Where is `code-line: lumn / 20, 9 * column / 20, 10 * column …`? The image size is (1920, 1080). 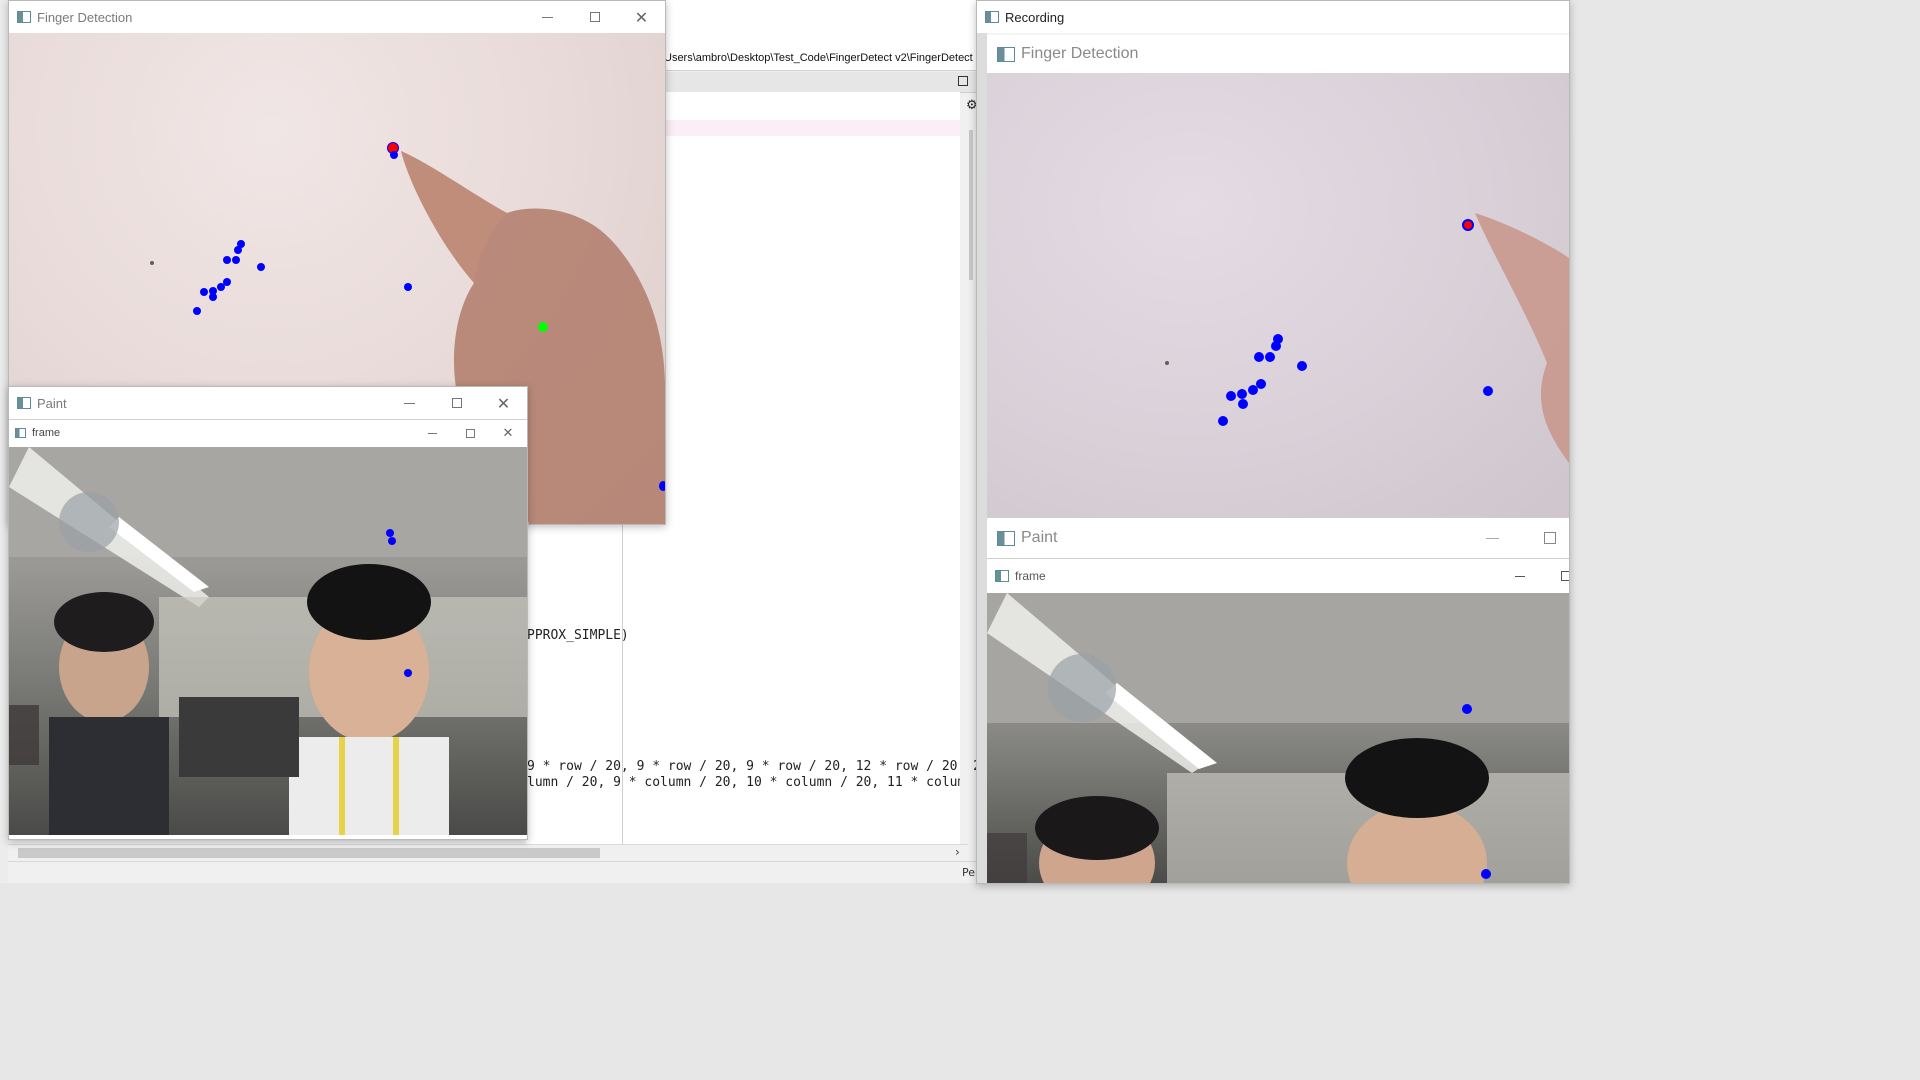
code-line: lumn / 20, 9 * column / 20, 10 * column … is located at coordinates (758, 782).